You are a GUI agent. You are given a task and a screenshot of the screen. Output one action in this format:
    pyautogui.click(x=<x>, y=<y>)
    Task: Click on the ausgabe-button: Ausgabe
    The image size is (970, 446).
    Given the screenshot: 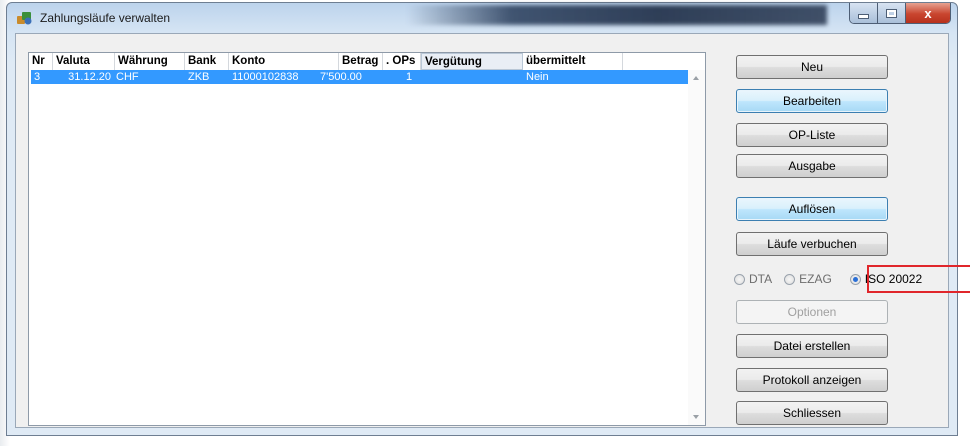 What is the action you would take?
    pyautogui.click(x=812, y=166)
    